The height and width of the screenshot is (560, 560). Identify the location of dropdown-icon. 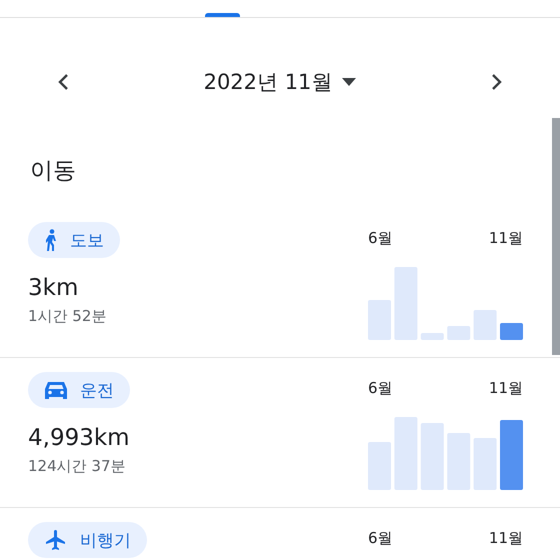
(349, 82).